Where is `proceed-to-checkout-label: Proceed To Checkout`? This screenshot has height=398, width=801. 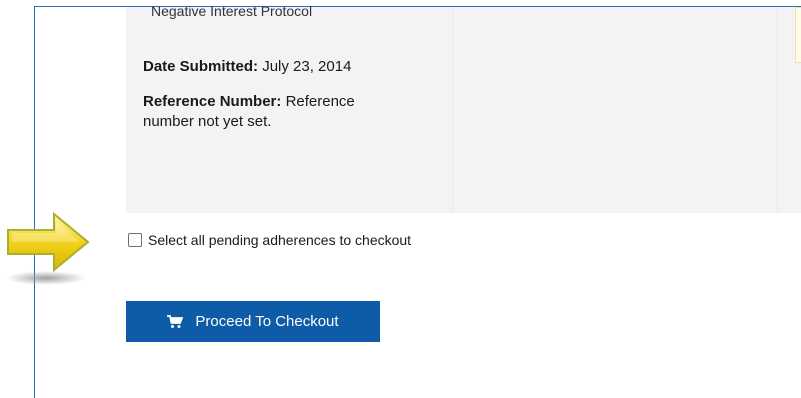
proceed-to-checkout-label: Proceed To Checkout is located at coordinates (267, 321).